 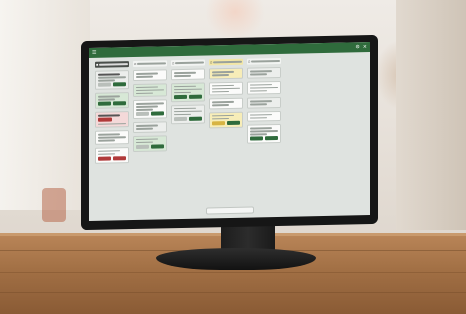 What do you see at coordinates (431, 115) in the screenshot?
I see `background-shelf` at bounding box center [431, 115].